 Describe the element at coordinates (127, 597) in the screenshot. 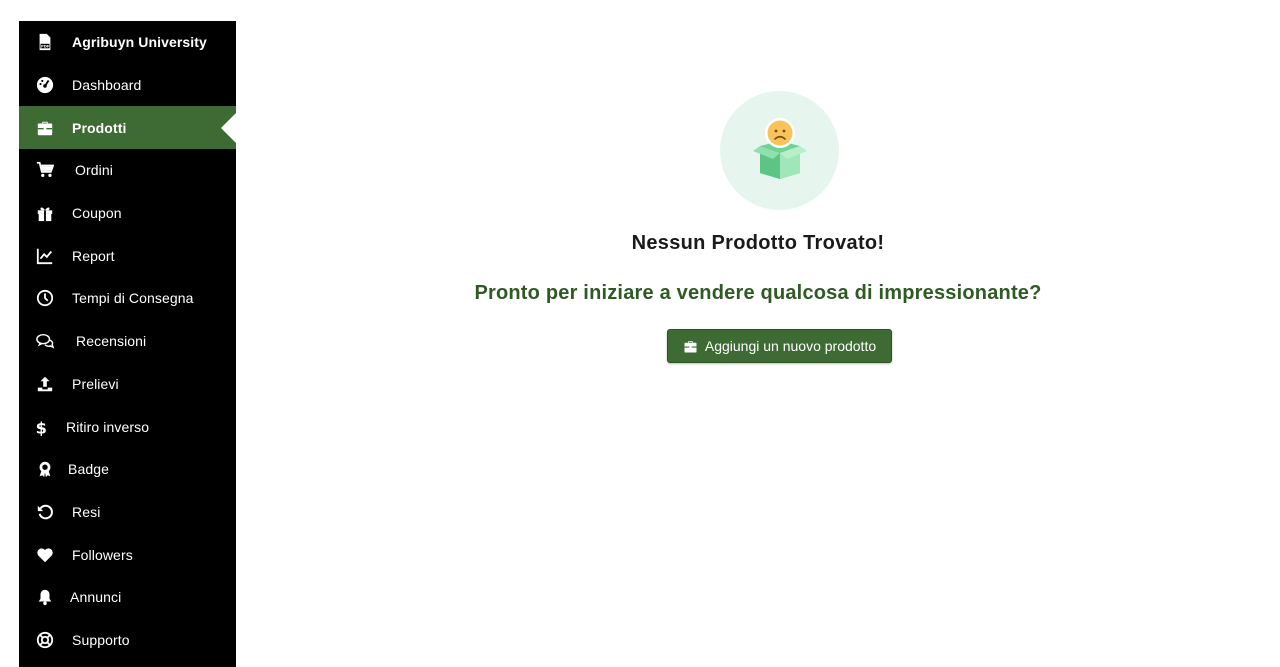

I see `sidebar-item-annunci: Annunci` at that location.